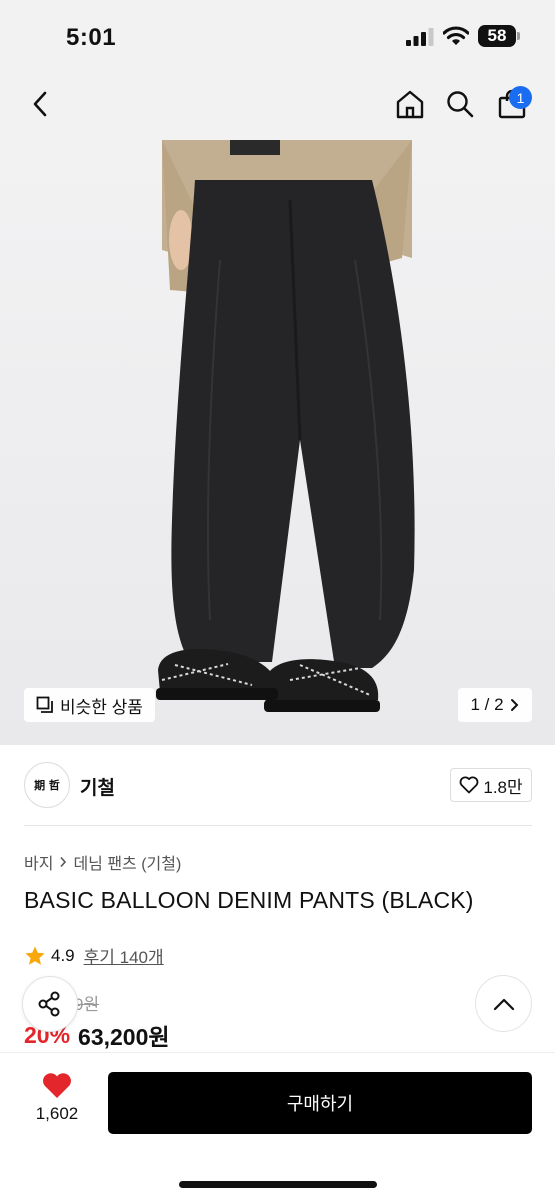  Describe the element at coordinates (38, 862) in the screenshot. I see `breadcrumb-category: 바지` at that location.